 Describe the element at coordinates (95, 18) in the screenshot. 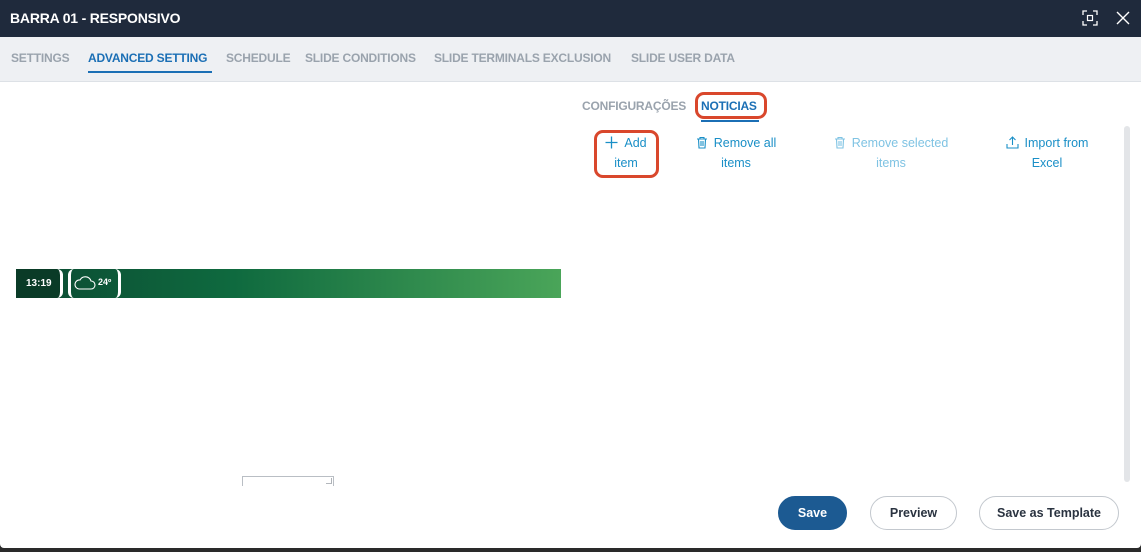

I see `window-title: BARRA 01 - RESPONSIVO` at that location.